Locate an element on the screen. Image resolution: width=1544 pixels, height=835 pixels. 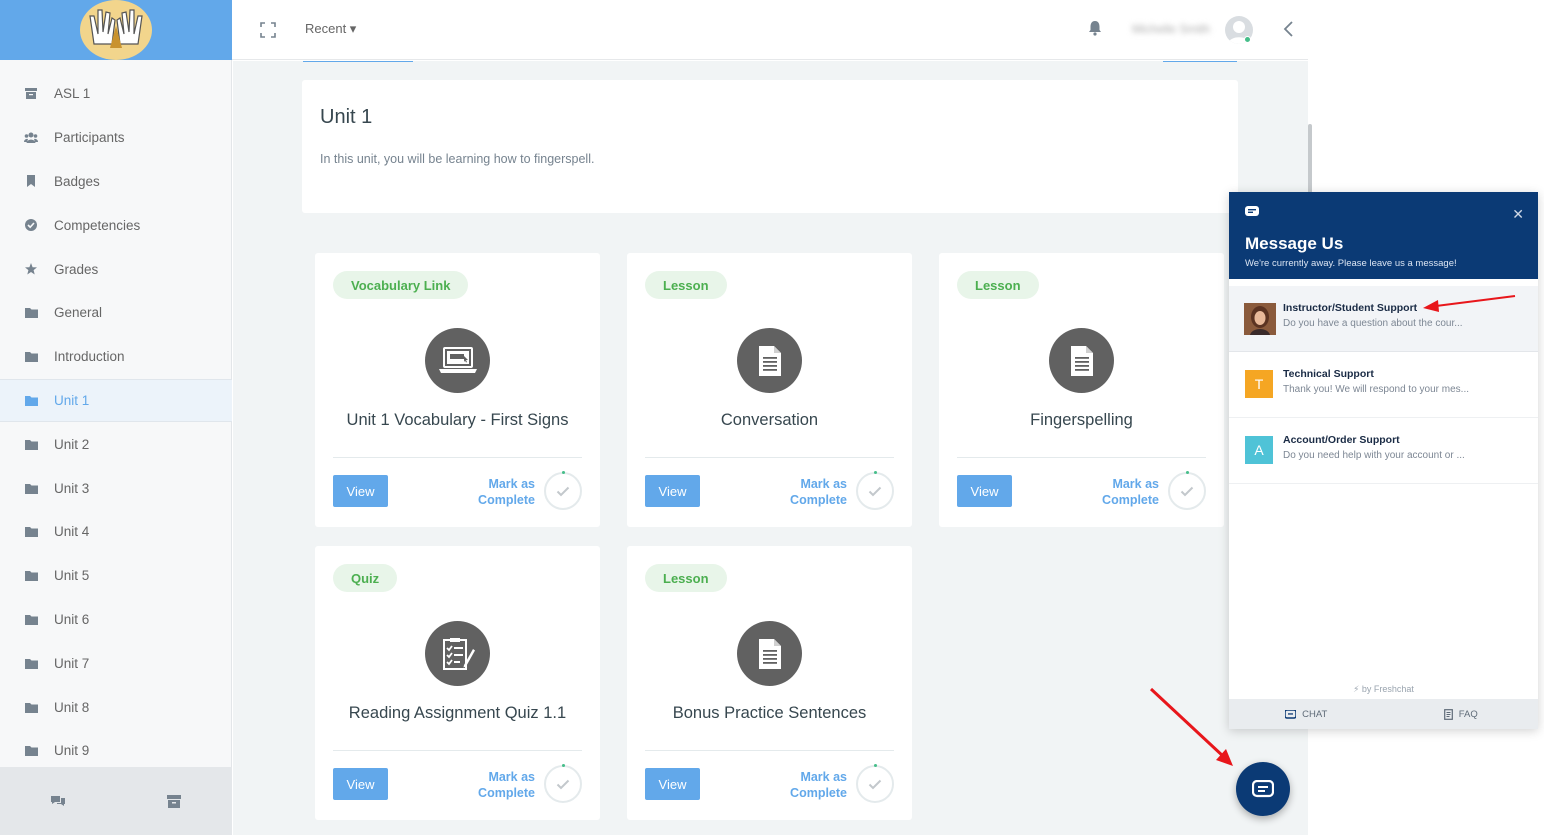
sidebar-item-unit-2: Unit 2 is located at coordinates (116, 444).